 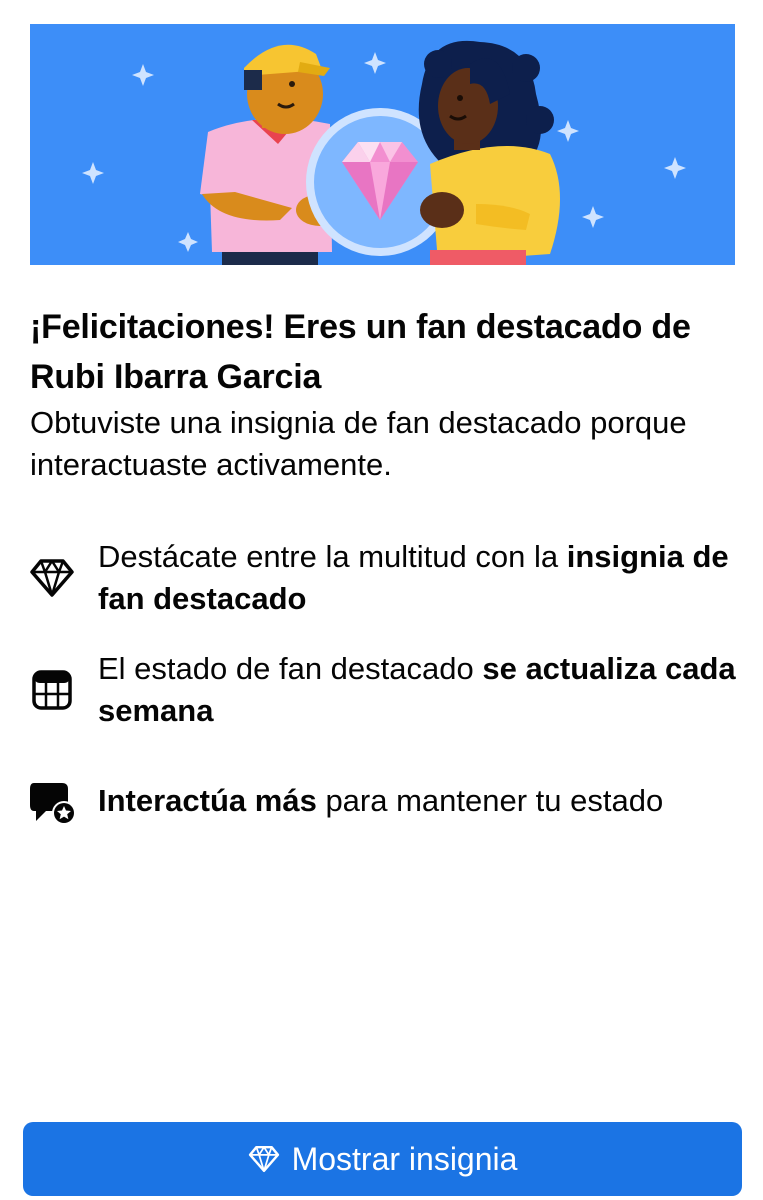 I want to click on fans-illustration, so click(x=384, y=152).